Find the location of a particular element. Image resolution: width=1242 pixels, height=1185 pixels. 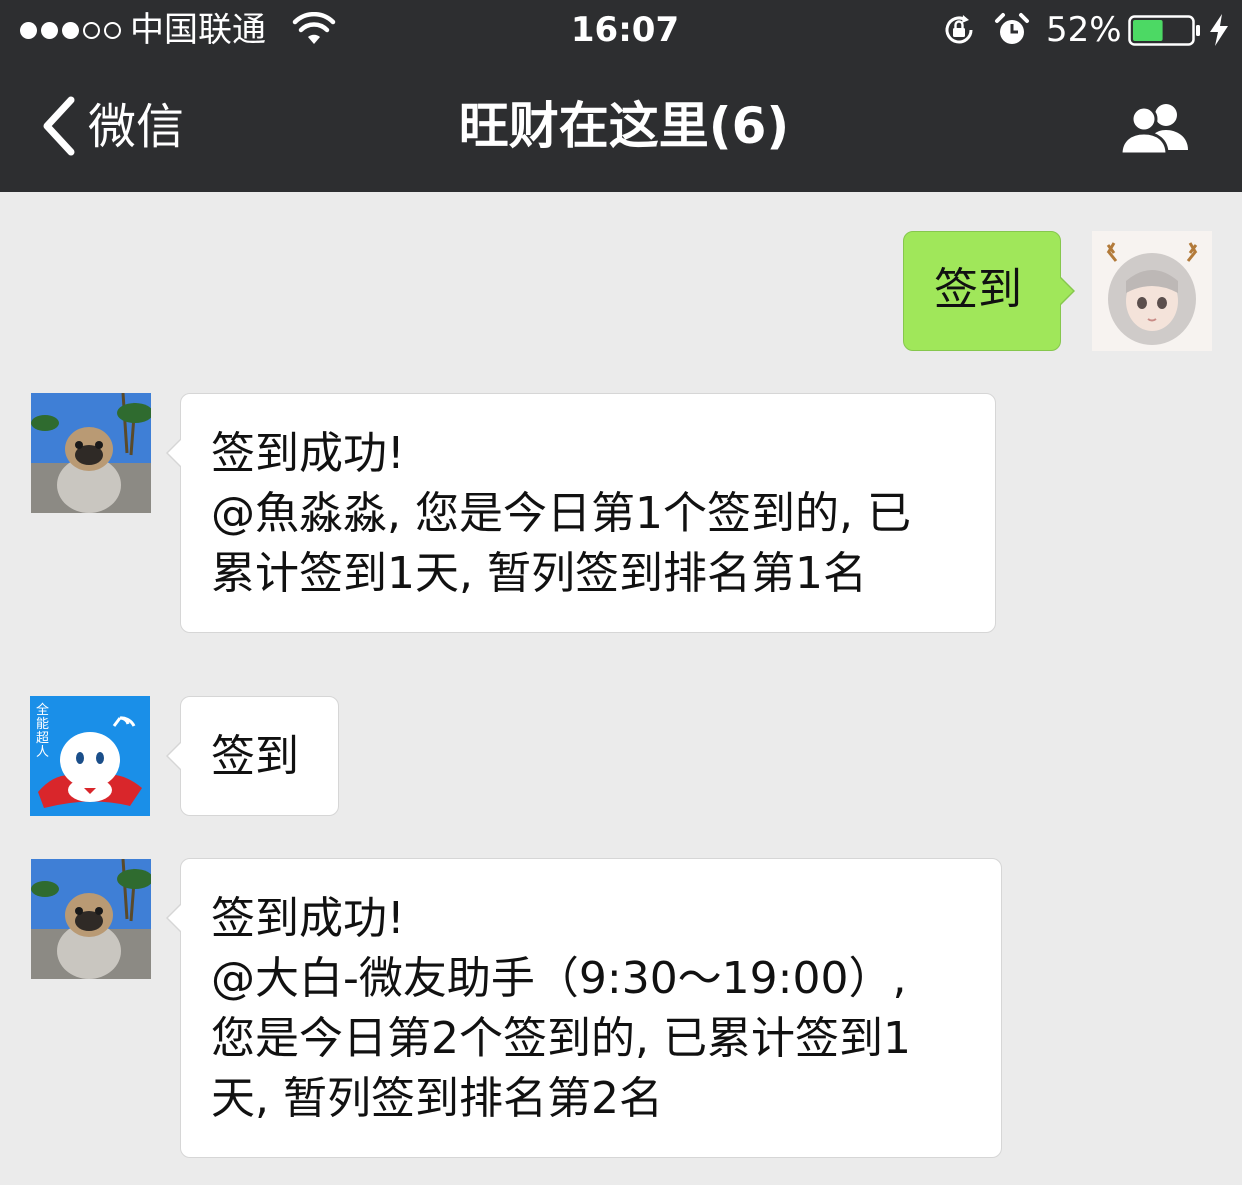

message-text-line: 累计签到1天, 暂列签到排名第1名 is located at coordinates (539, 573).